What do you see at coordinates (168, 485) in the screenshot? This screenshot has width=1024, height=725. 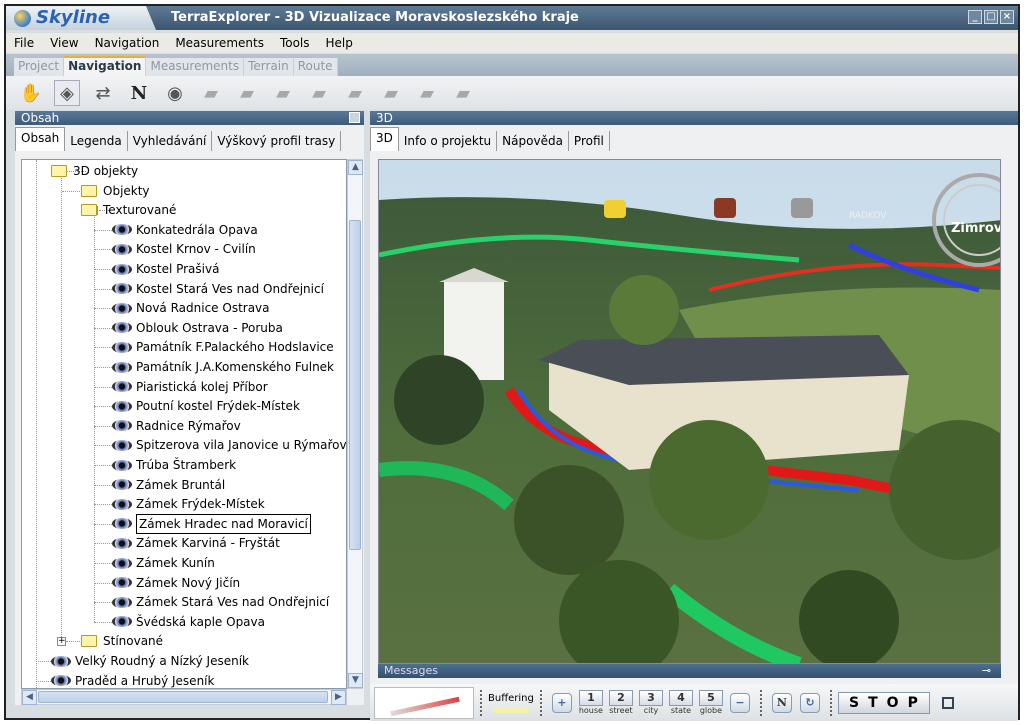 I see `tree-item: Zámek Bruntál` at bounding box center [168, 485].